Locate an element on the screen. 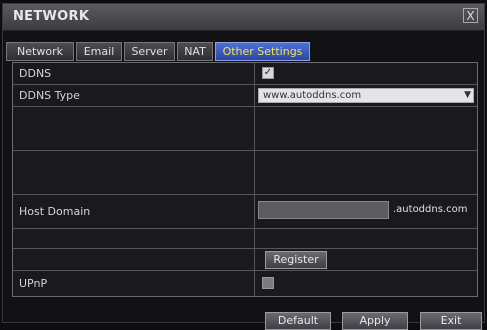 The image size is (487, 330). row-upnp: UPnP is located at coordinates (245, 283).